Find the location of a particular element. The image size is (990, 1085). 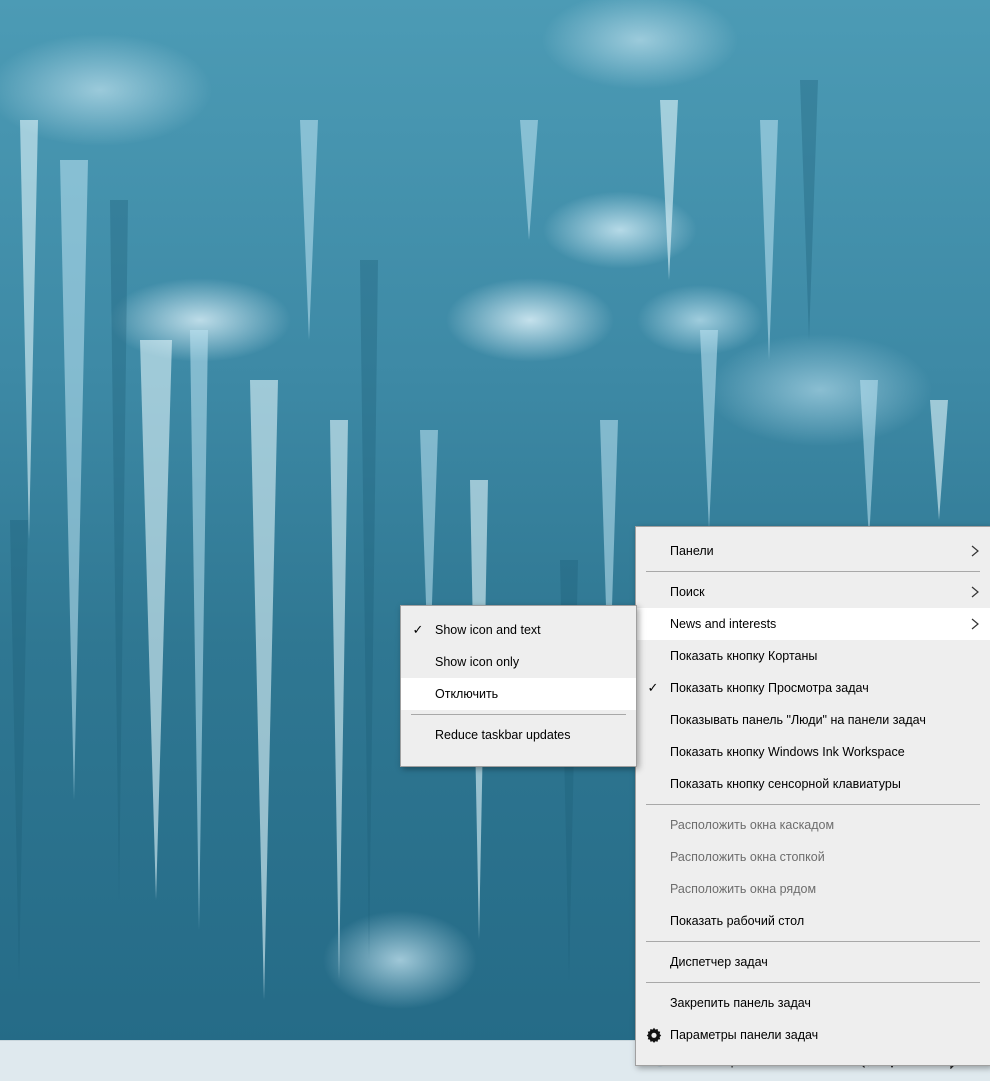

gear-icon is located at coordinates (654, 1035).